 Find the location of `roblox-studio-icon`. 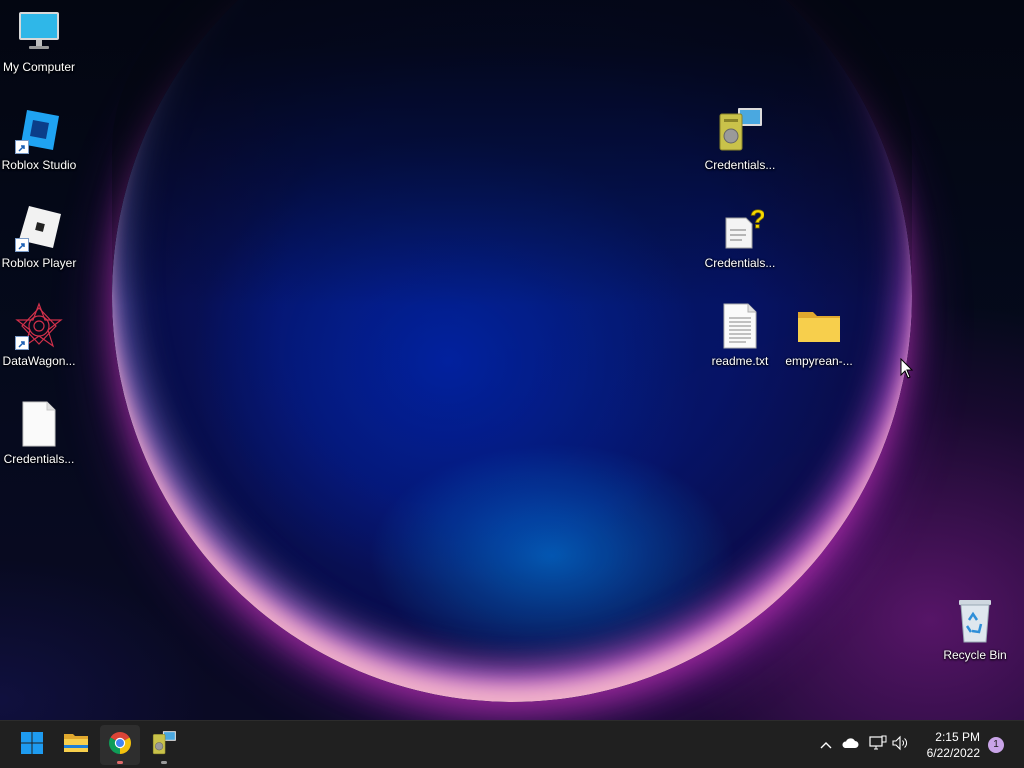

roblox-studio-icon is located at coordinates (39, 130).